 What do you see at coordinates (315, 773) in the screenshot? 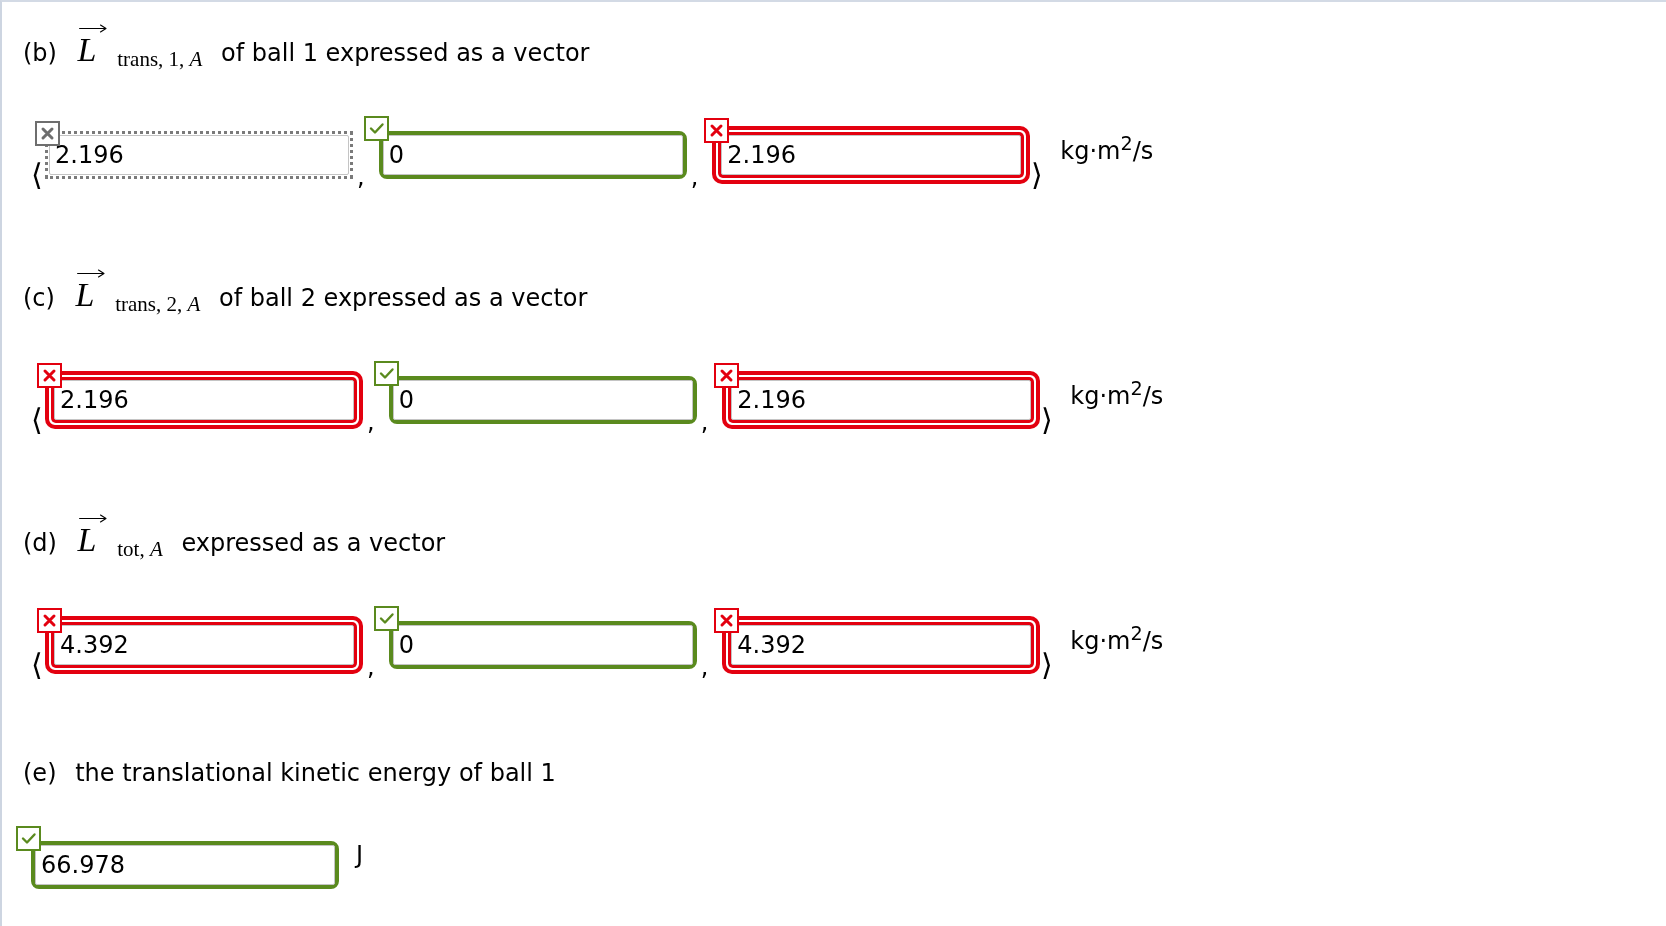
I see `question-text: the translational kinetic energy of ball 1` at bounding box center [315, 773].